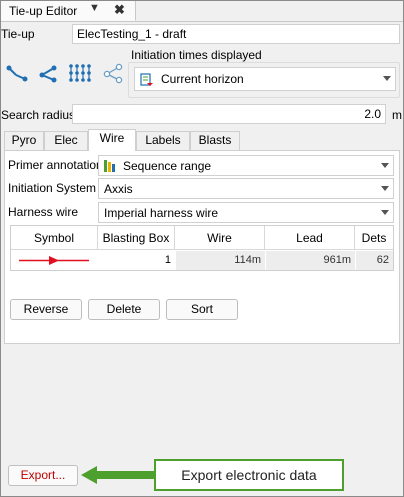  What do you see at coordinates (94, 8) in the screenshot?
I see `tab-menu-icon: ▼` at bounding box center [94, 8].